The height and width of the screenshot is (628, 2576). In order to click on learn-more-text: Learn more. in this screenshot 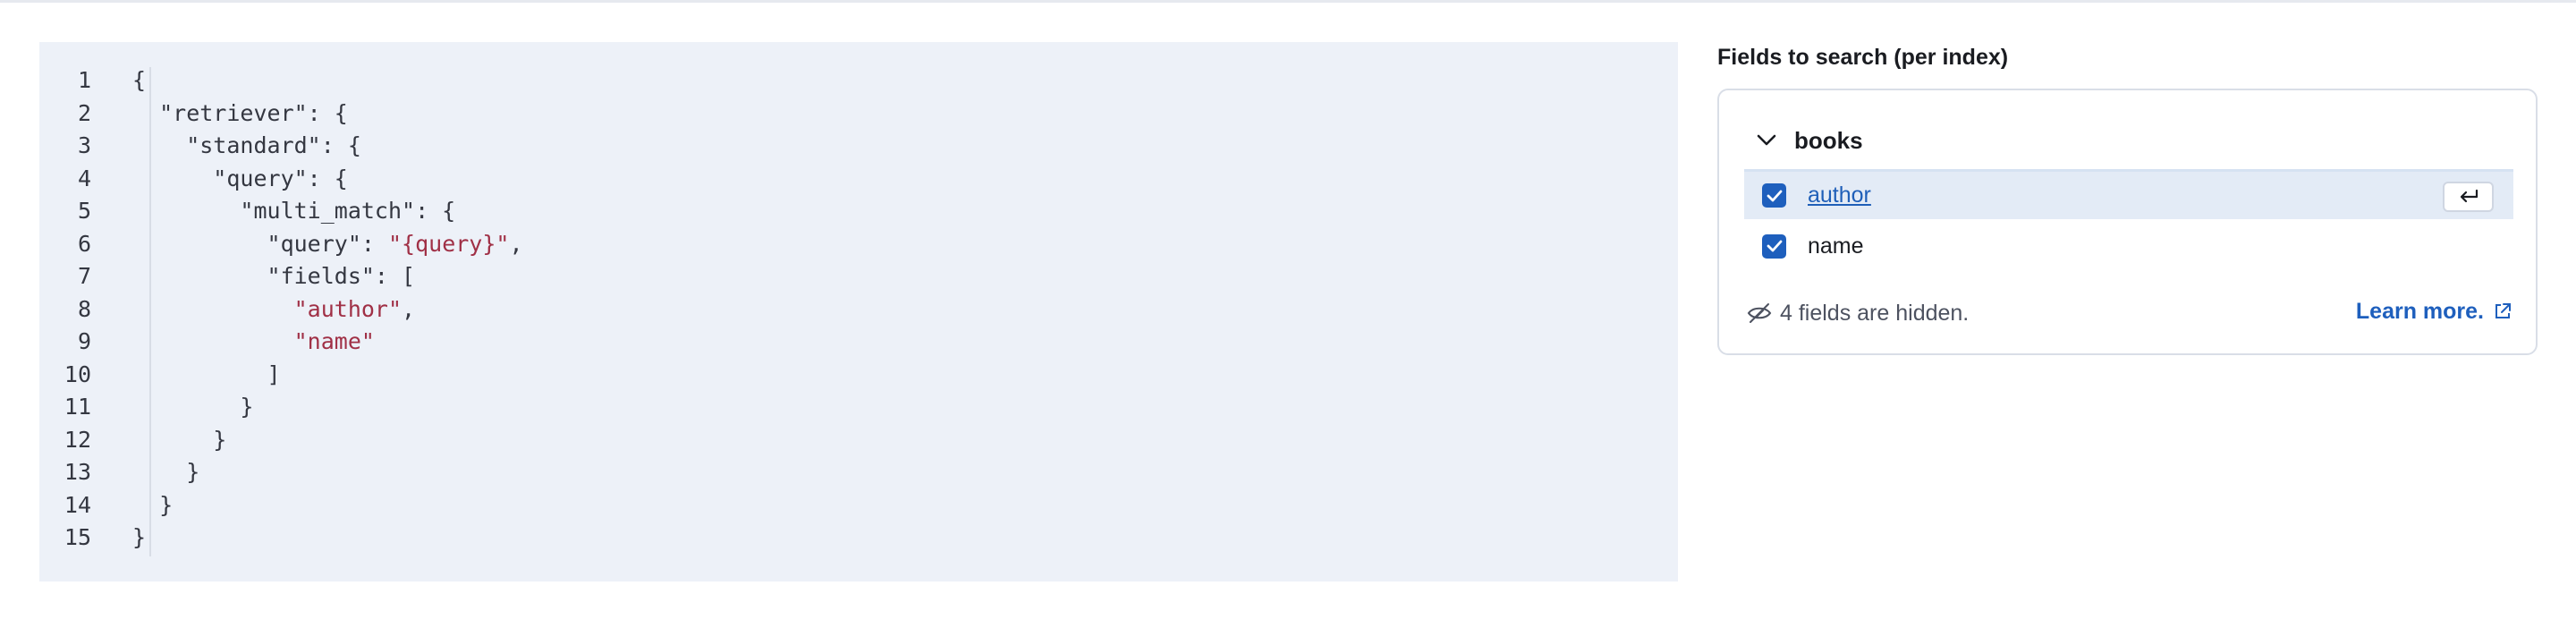, I will do `click(2420, 312)`.